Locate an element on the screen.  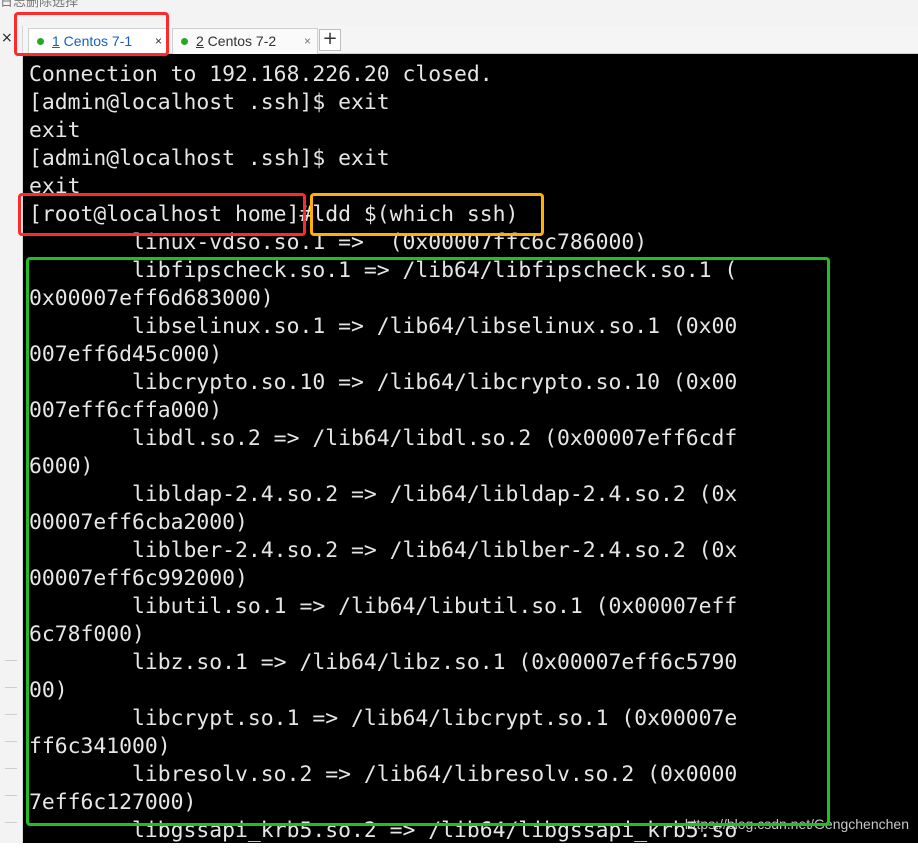
new-tab-button: + is located at coordinates (330, 40).